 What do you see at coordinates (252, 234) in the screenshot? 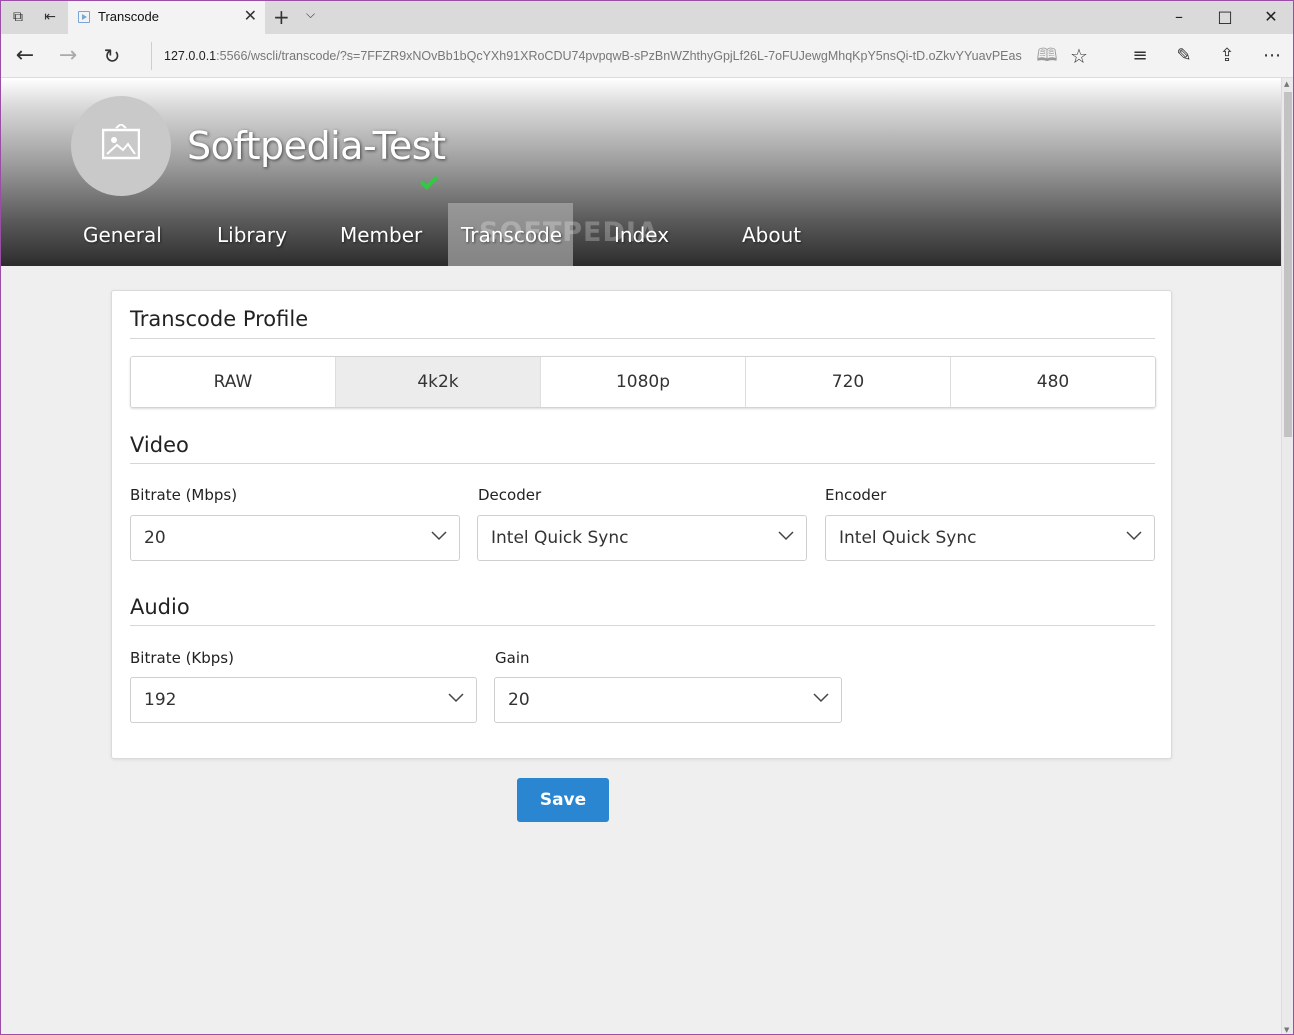
I see `tab-library: Library` at bounding box center [252, 234].